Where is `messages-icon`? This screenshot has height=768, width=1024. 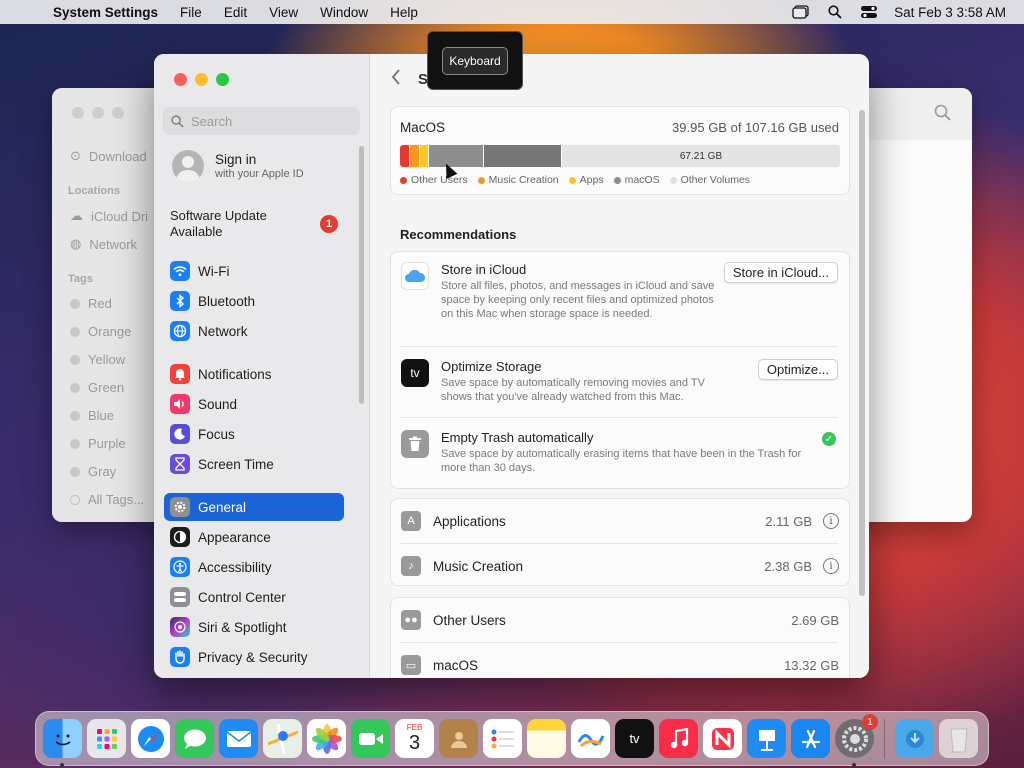
messages-icon is located at coordinates (194, 738).